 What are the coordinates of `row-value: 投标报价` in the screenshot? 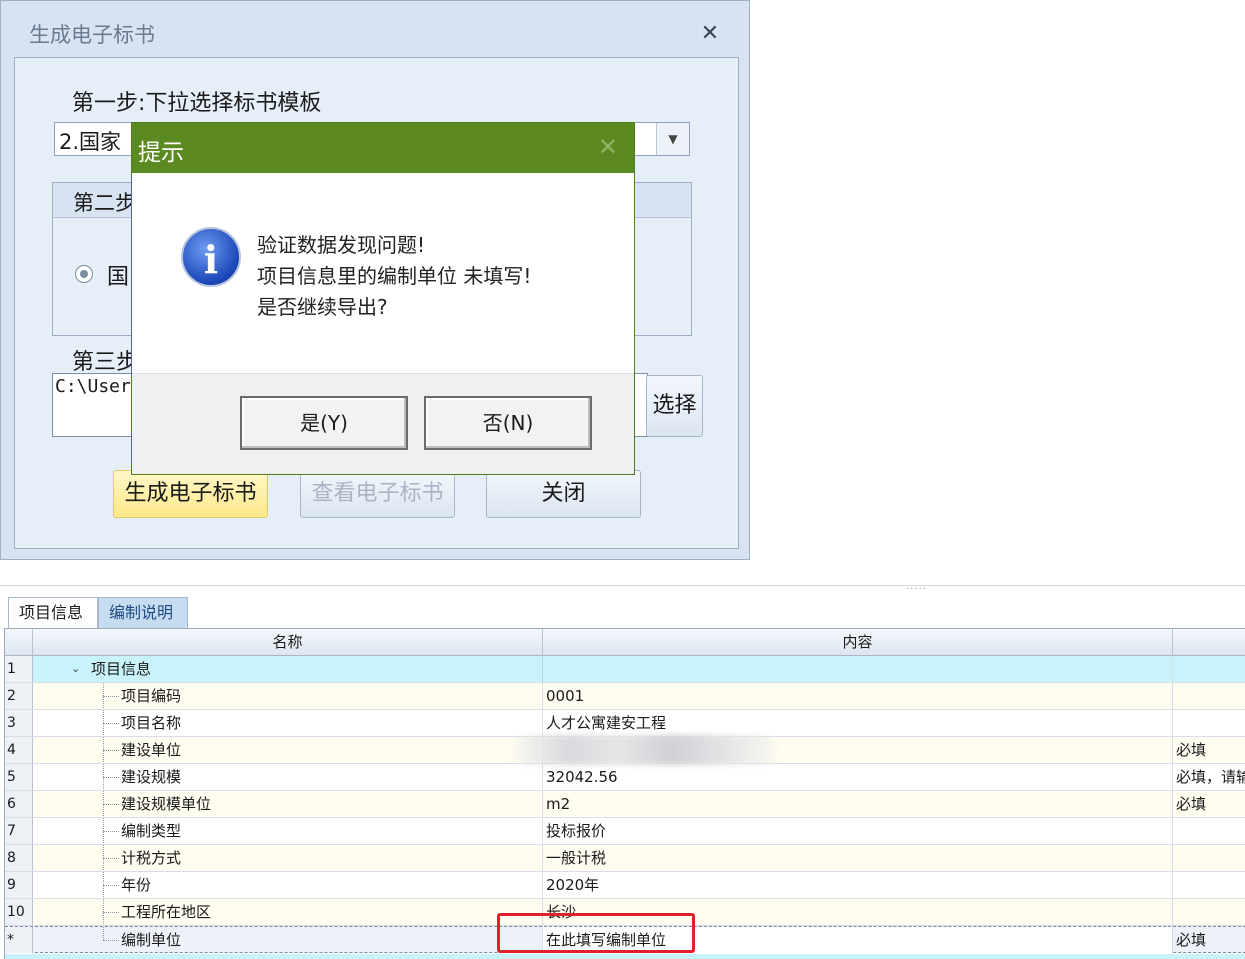 It's located at (858, 831).